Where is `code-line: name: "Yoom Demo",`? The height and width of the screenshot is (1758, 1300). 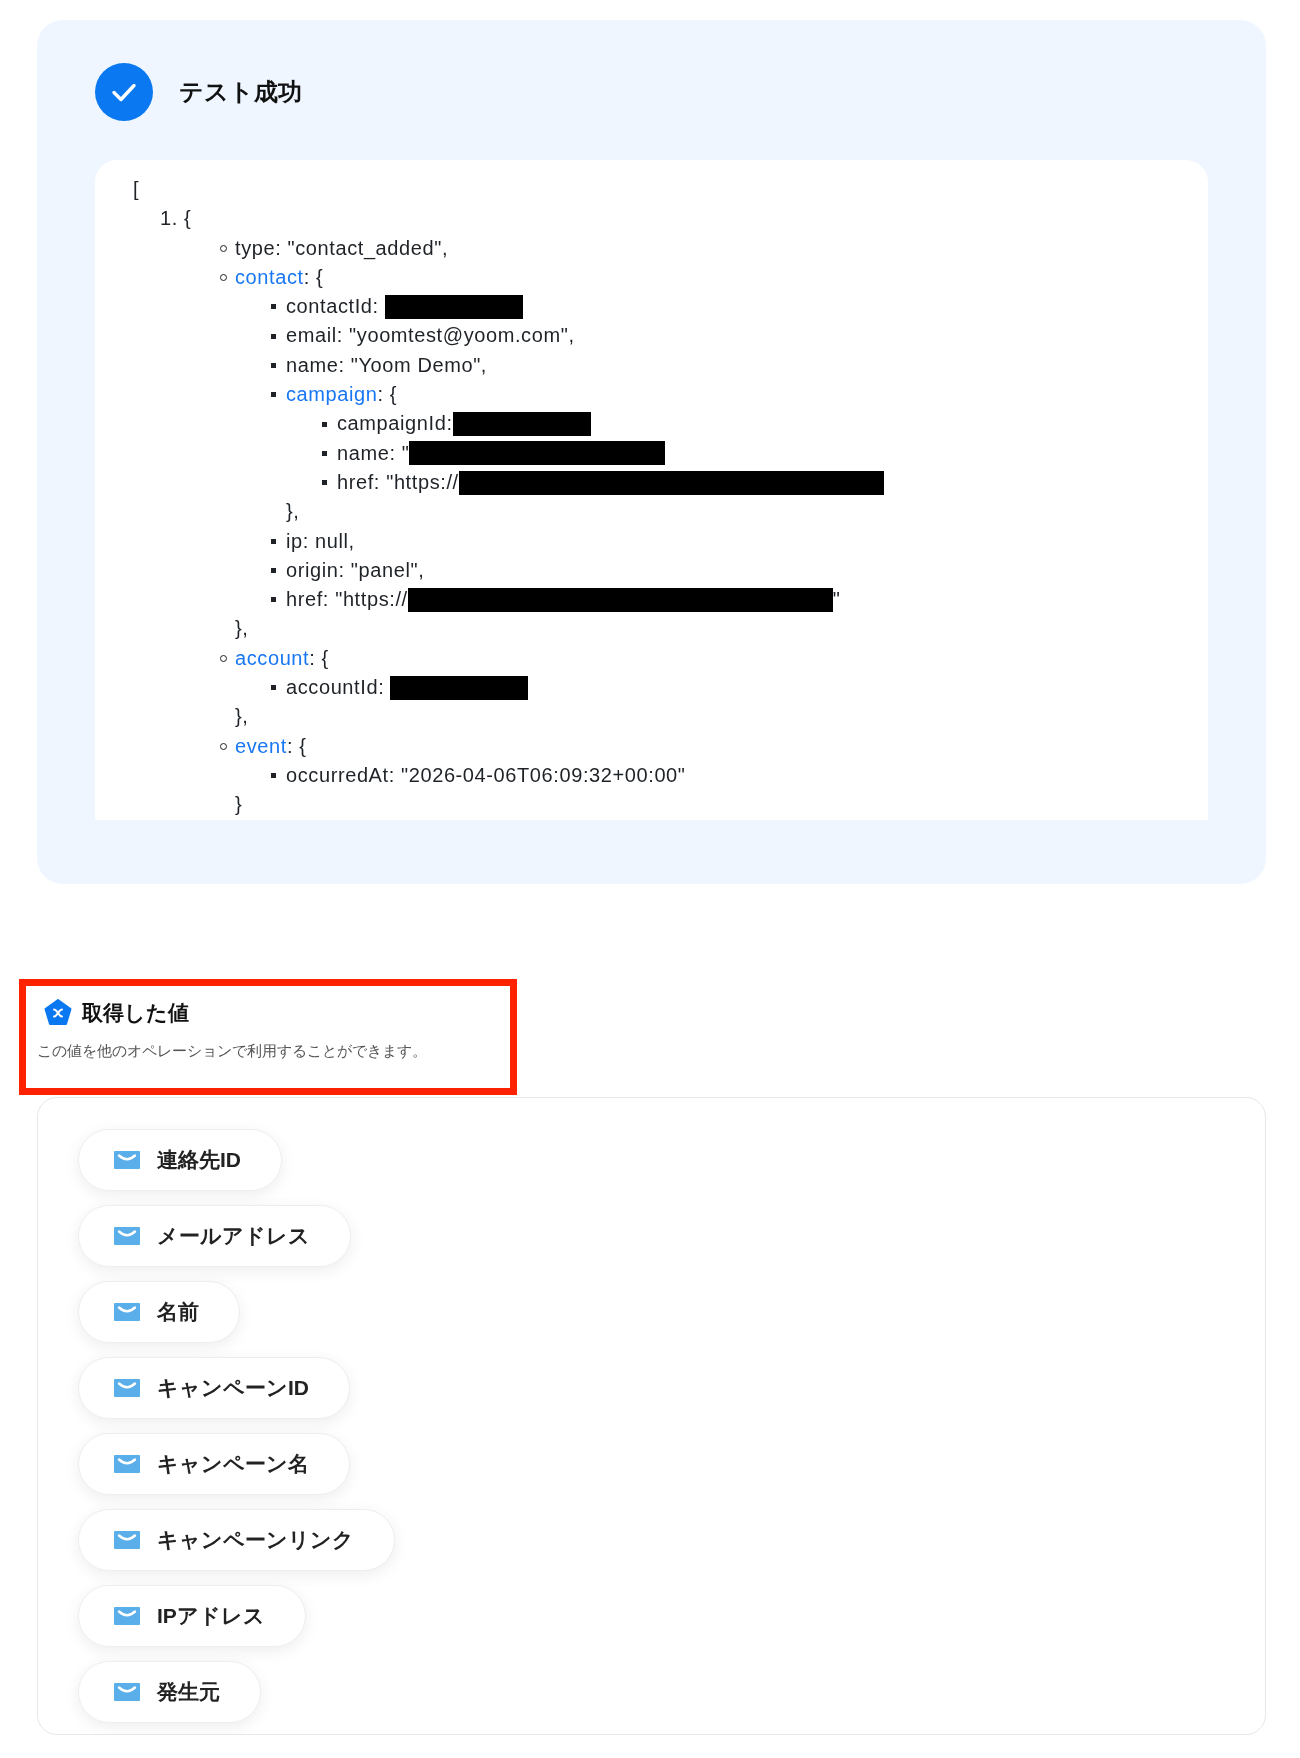
code-line: name: "Yoom Demo", is located at coordinates (386, 365).